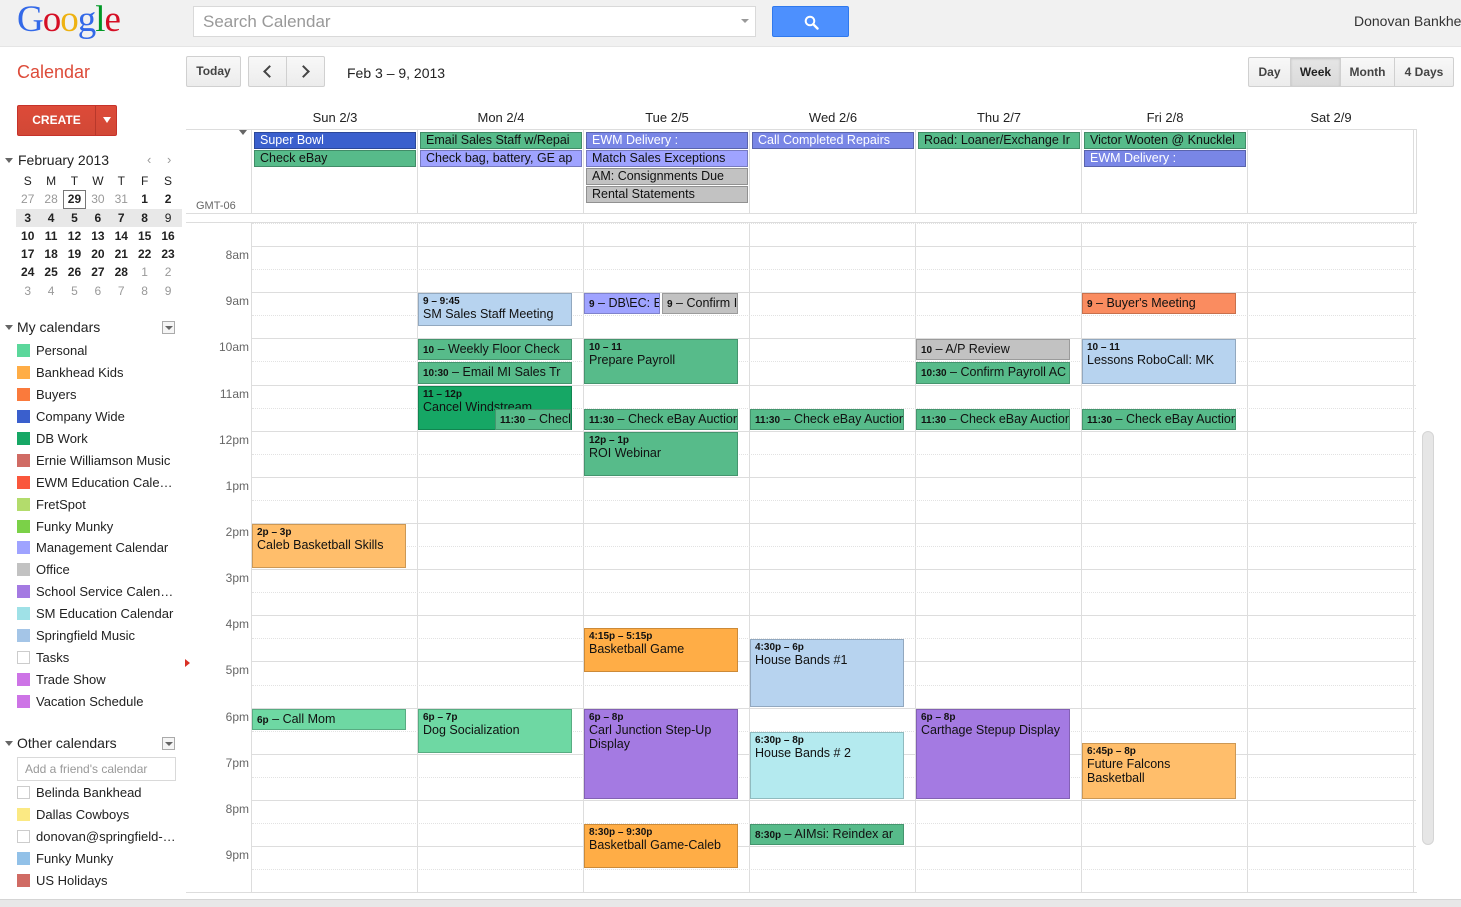 The image size is (1461, 907). What do you see at coordinates (27, 218) in the screenshot?
I see `minical-day: 3` at bounding box center [27, 218].